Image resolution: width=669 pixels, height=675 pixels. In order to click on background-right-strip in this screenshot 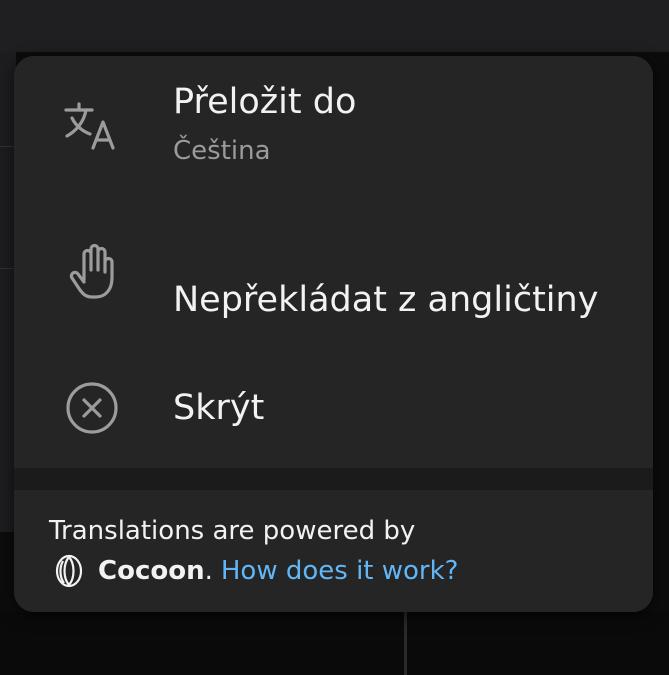, I will do `click(661, 363)`.